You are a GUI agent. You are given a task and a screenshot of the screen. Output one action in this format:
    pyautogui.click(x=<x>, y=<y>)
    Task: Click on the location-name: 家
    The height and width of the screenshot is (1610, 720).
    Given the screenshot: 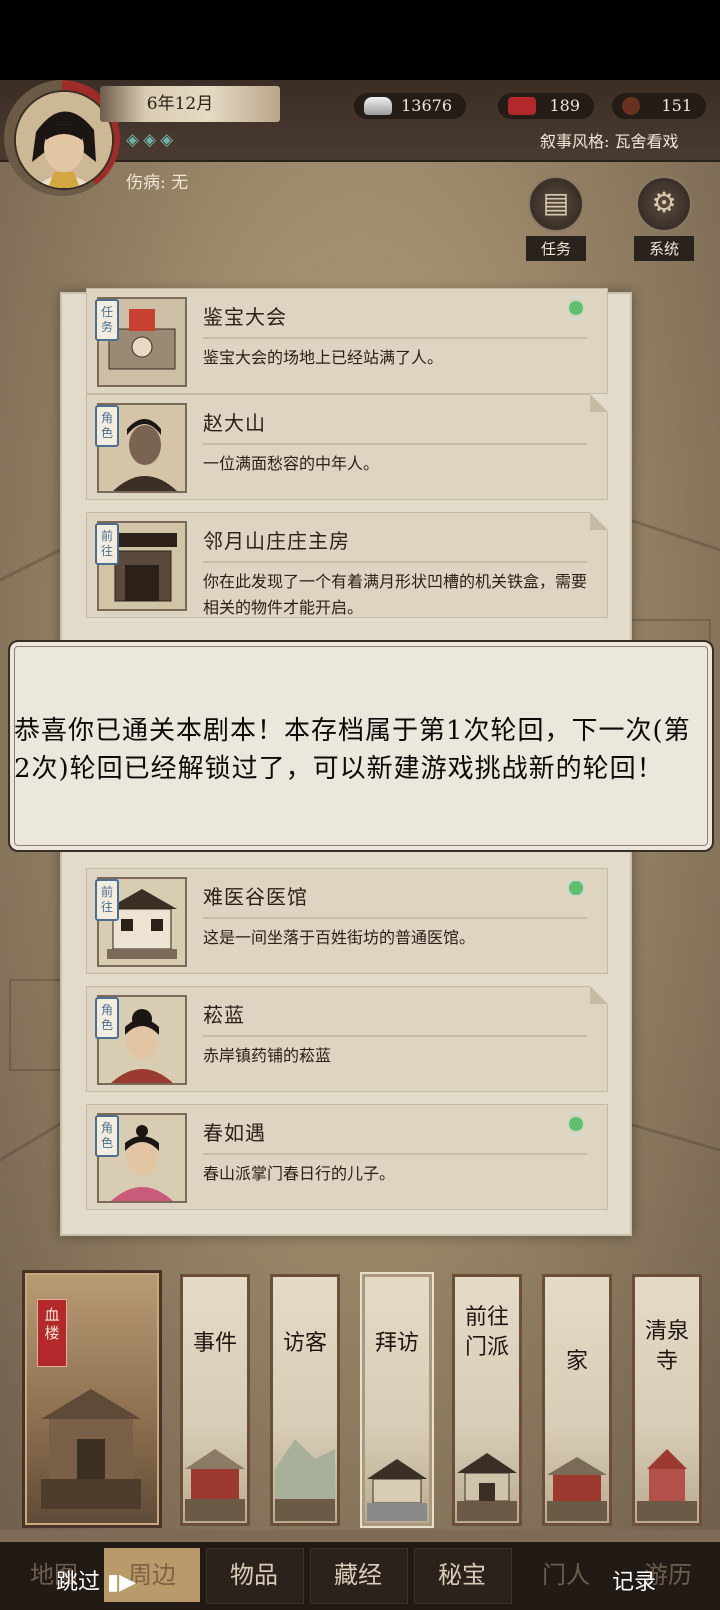 What is the action you would take?
    pyautogui.click(x=576, y=1361)
    